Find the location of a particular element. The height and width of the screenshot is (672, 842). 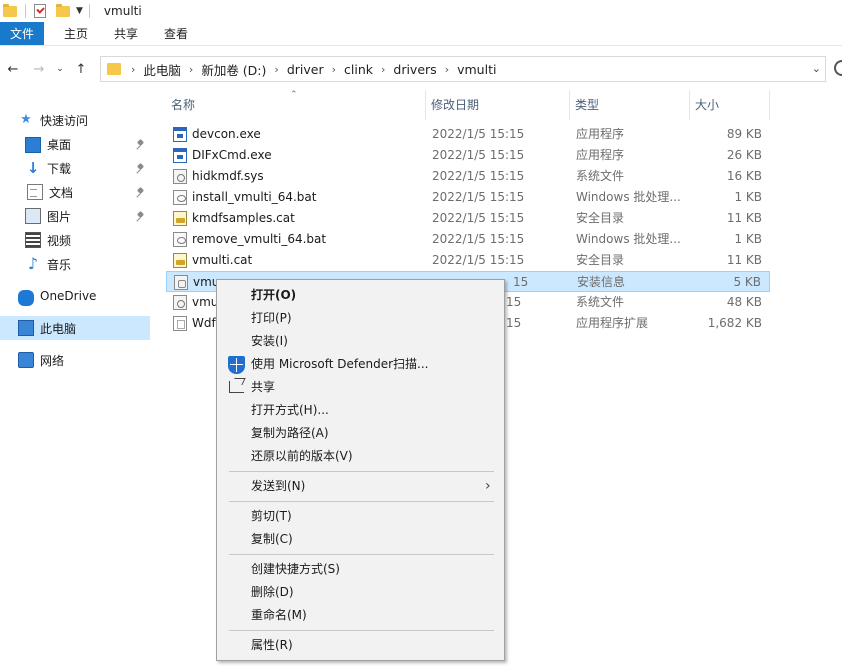

menu-item-rename: 重命名(M) is located at coordinates (360, 615).